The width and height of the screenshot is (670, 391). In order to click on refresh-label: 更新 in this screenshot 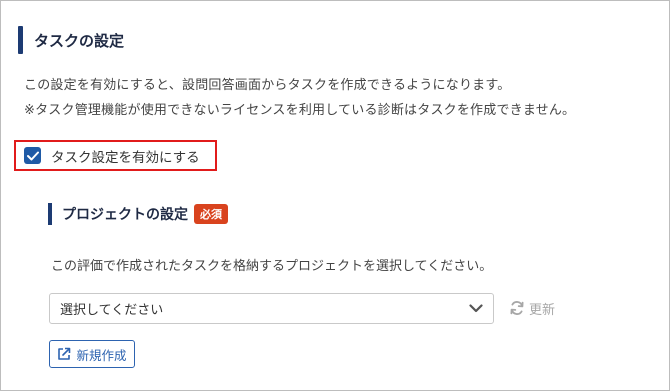, I will do `click(542, 310)`.